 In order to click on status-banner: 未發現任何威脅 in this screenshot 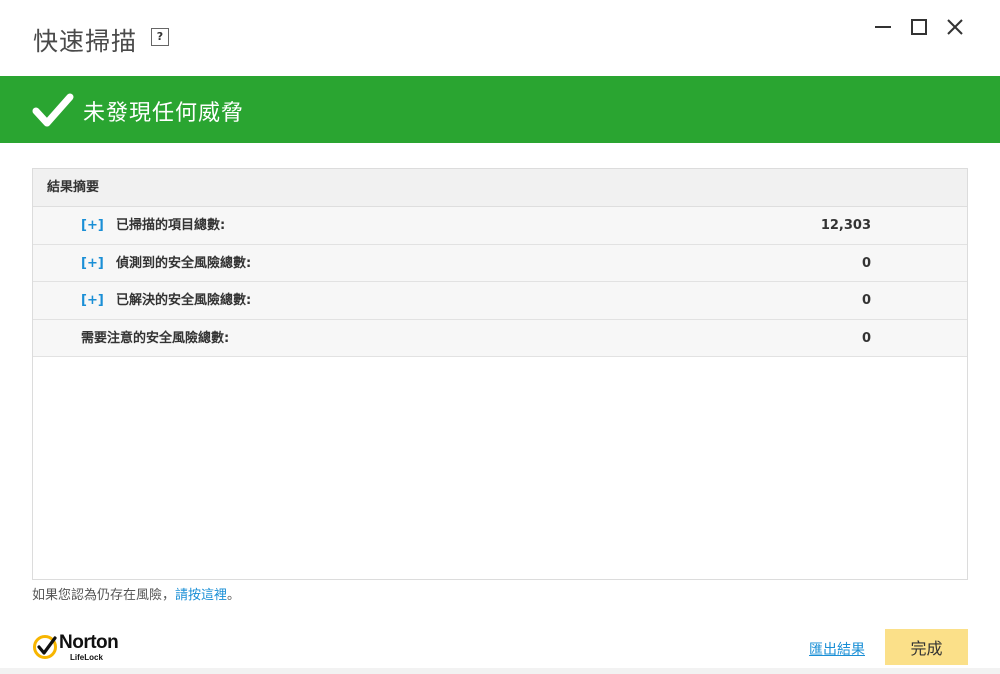, I will do `click(500, 109)`.